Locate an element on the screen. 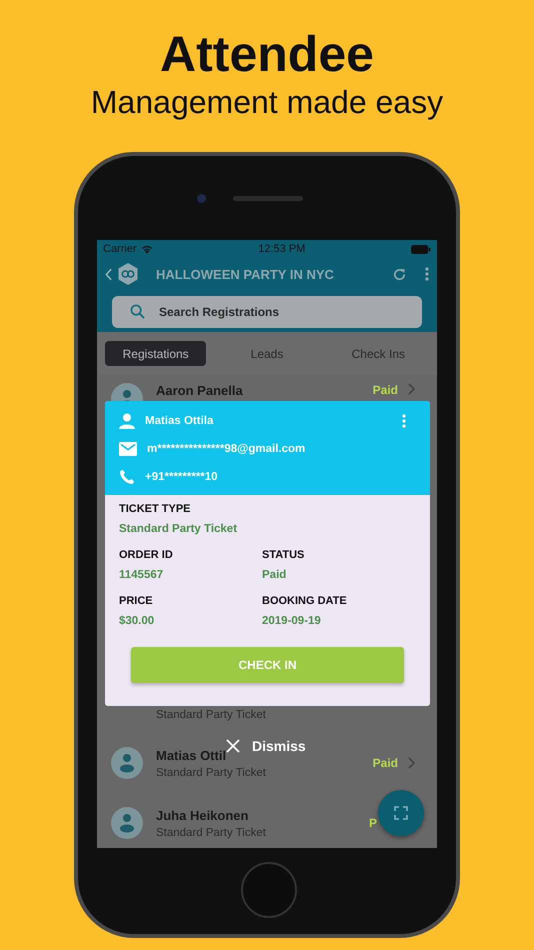 Image resolution: width=534 pixels, height=950 pixels. search-icon is located at coordinates (137, 311).